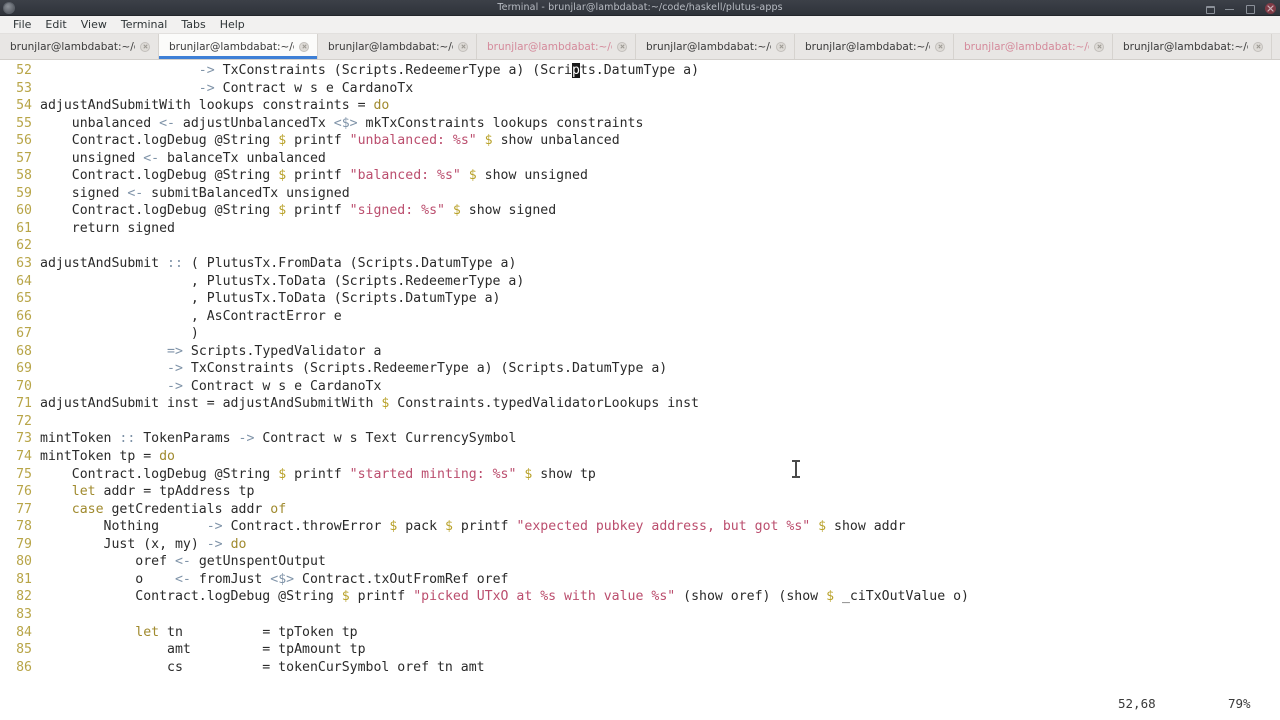  I want to click on window-controls, so click(1240, 8).